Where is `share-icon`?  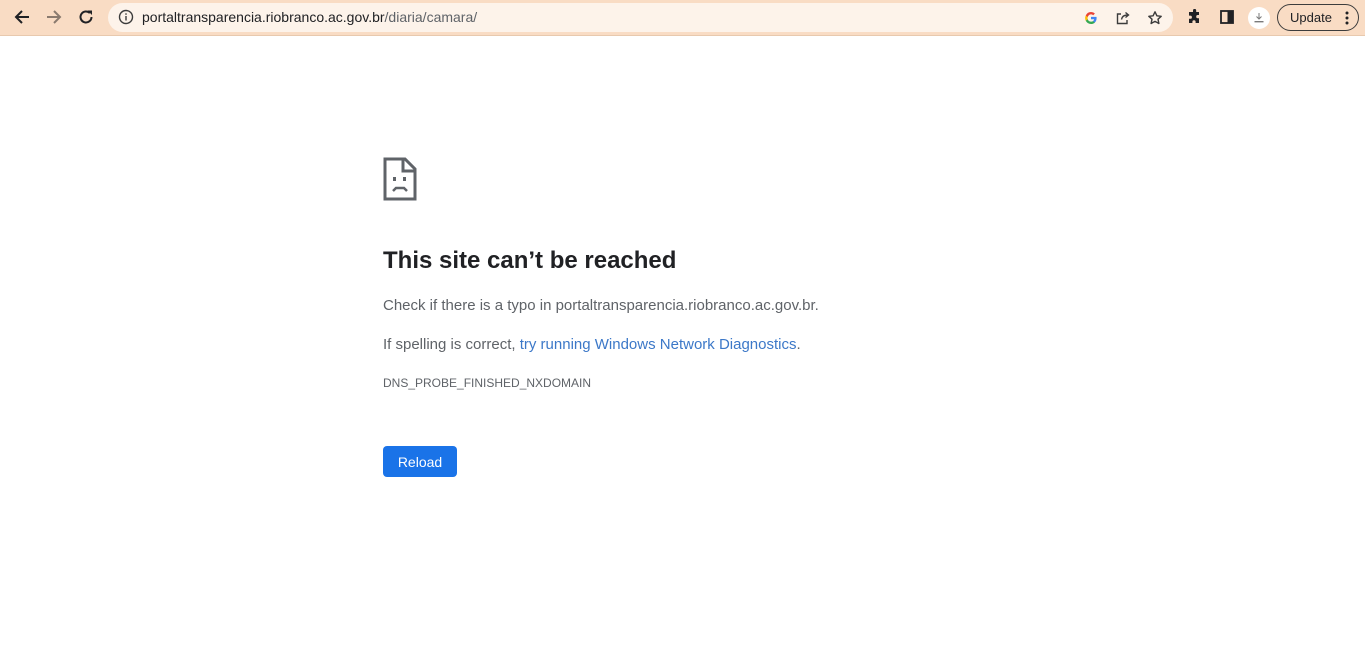
share-icon is located at coordinates (1123, 18).